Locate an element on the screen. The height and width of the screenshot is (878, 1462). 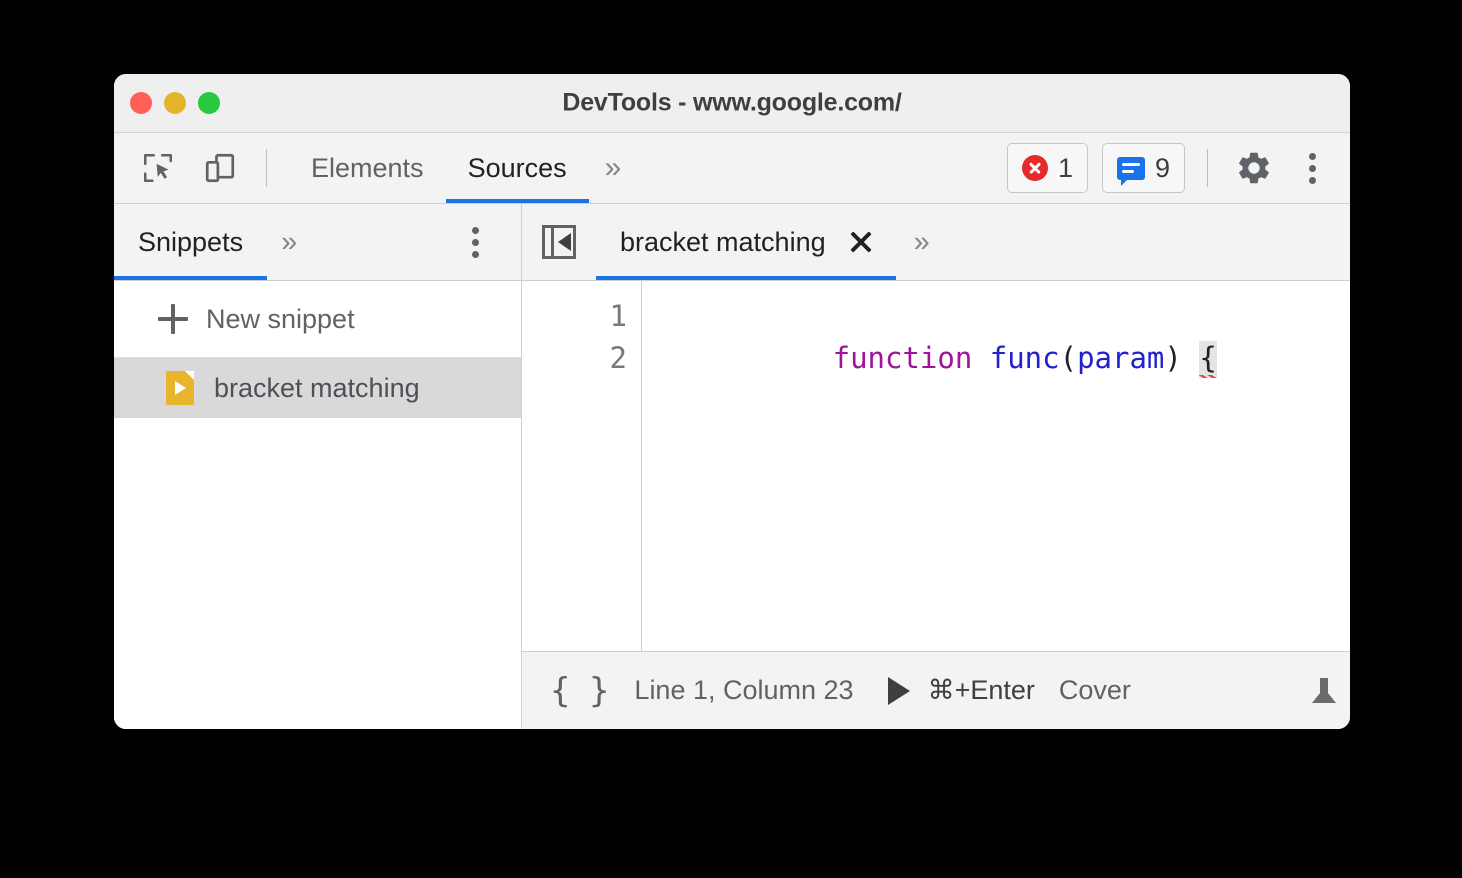
more-panels-button: » is located at coordinates (613, 168).